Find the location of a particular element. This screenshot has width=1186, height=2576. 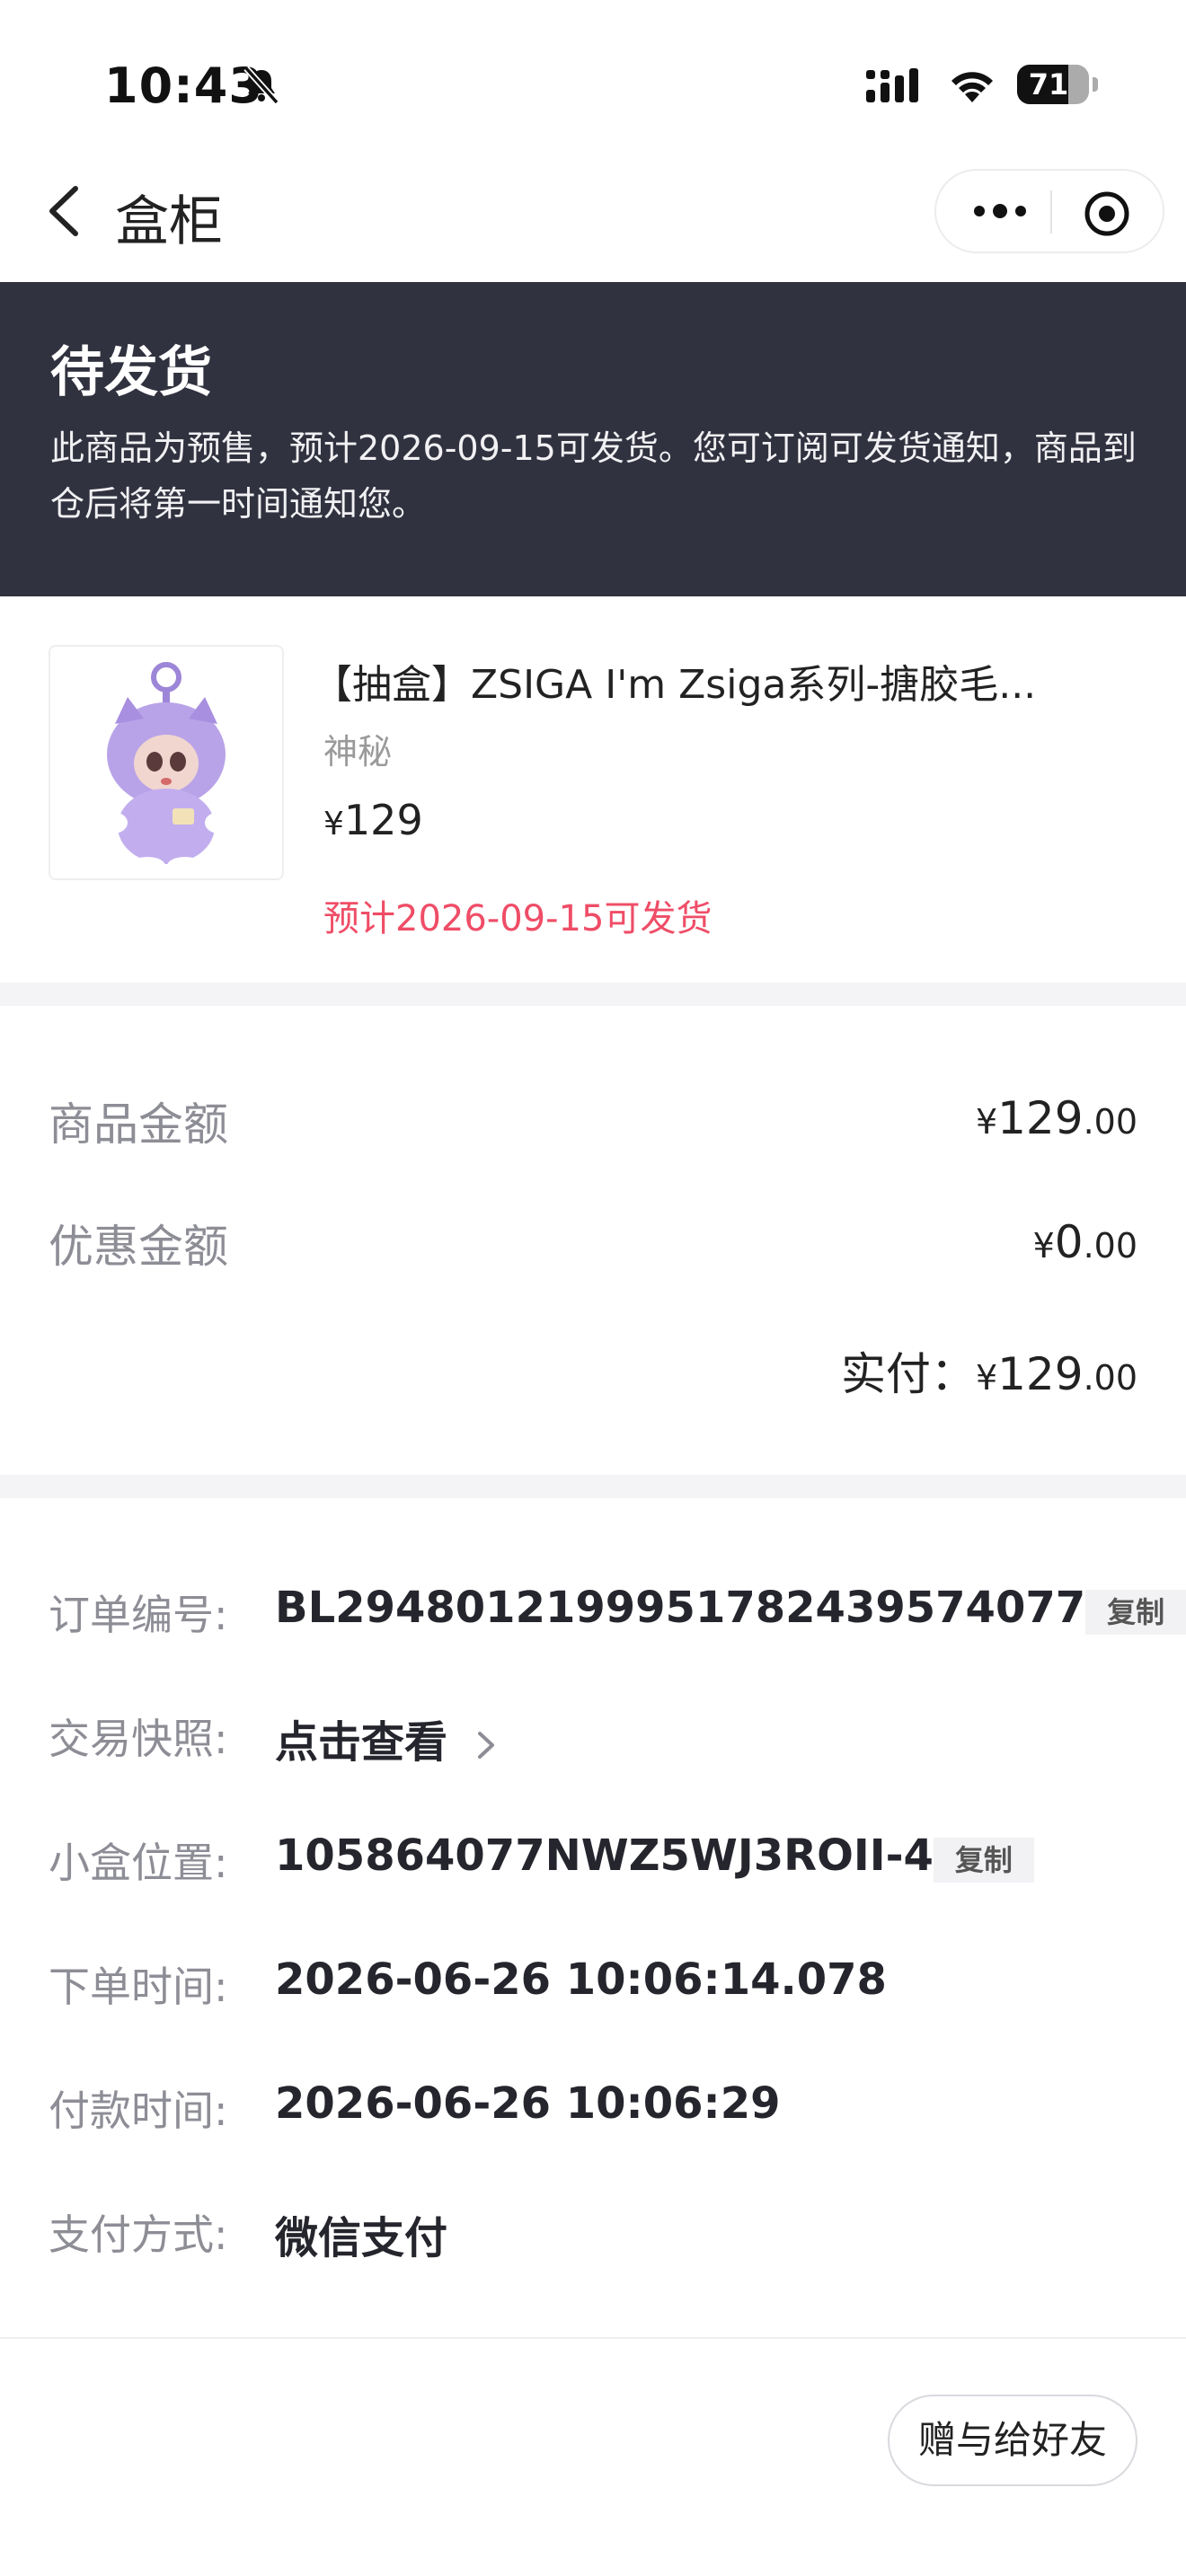

product-image is located at coordinates (166, 762).